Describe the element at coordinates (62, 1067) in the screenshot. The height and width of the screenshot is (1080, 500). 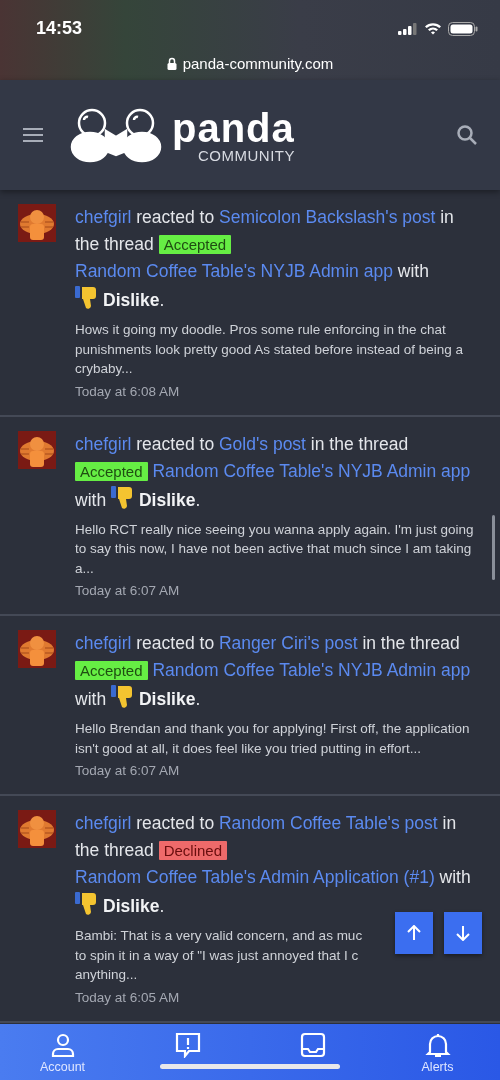
I see `nav-label: Account` at that location.